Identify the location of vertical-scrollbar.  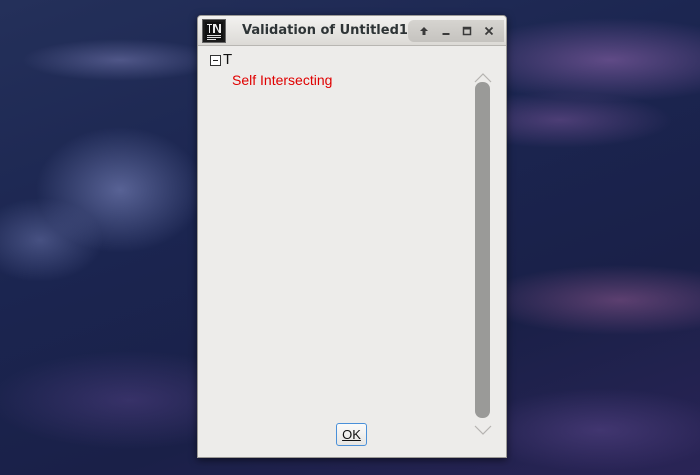
(483, 251).